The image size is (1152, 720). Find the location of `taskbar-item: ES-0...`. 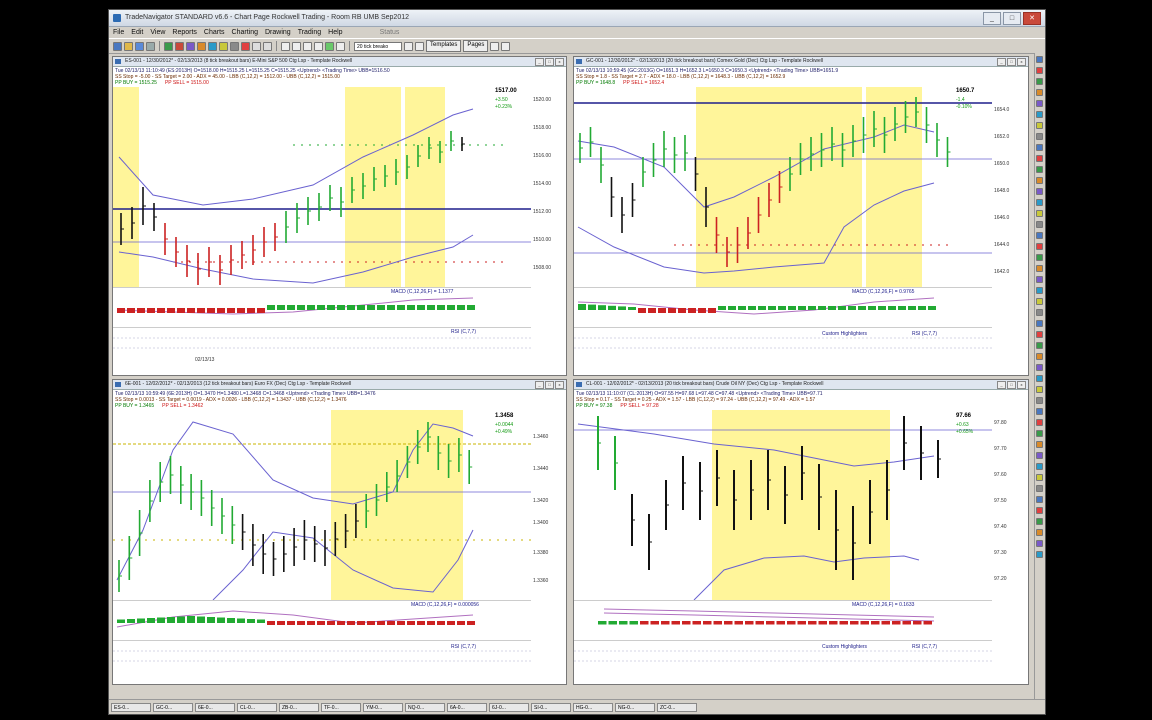

taskbar-item: ES-0... is located at coordinates (131, 707).